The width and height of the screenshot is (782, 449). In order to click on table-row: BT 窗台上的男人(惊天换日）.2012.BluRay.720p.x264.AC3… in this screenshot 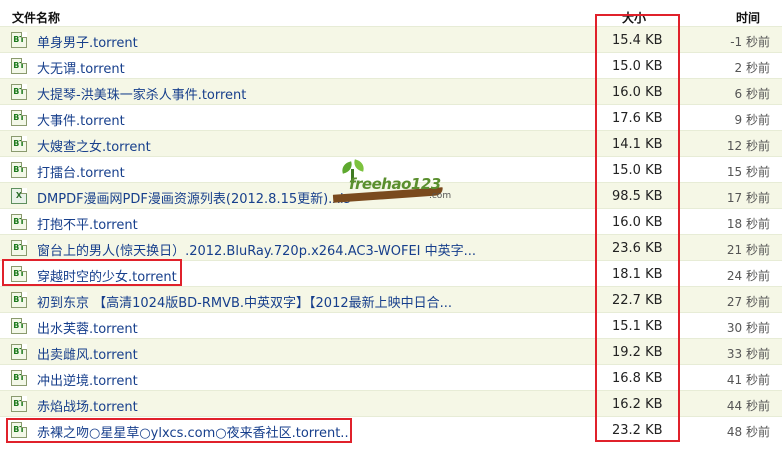, I will do `click(391, 247)`.